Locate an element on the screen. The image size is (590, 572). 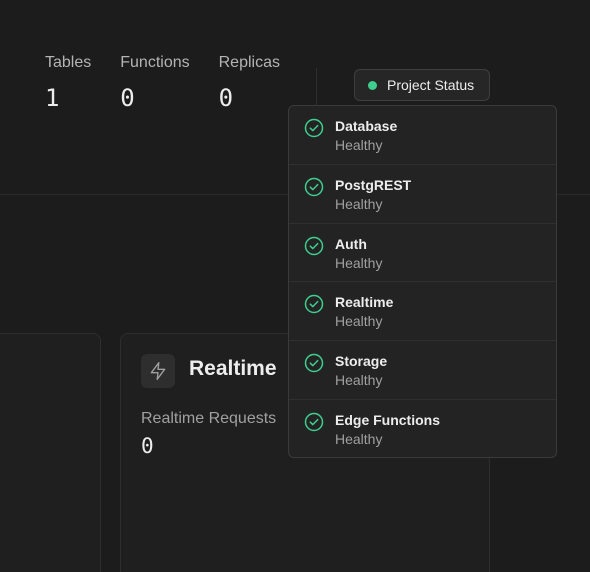
stat-functions: Functions 0 is located at coordinates (154, 83).